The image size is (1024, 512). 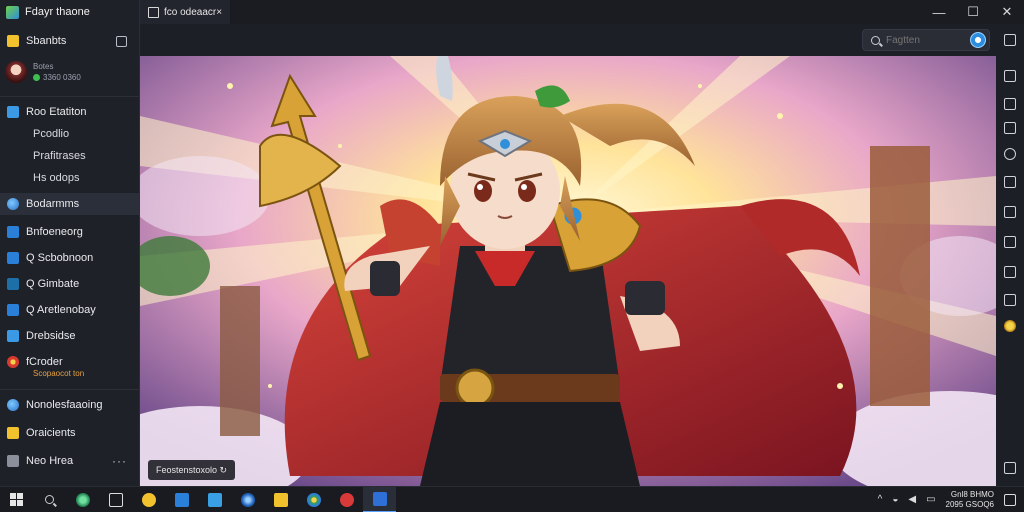 What do you see at coordinates (69, 178) in the screenshot?
I see `sidebar-subitem: Hs odops` at bounding box center [69, 178].